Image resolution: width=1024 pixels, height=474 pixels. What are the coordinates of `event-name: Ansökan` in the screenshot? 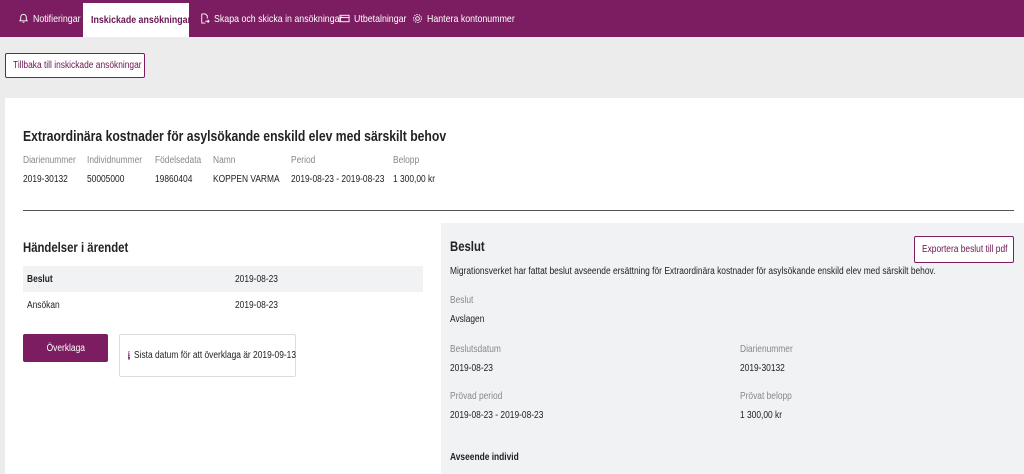 It's located at (46, 305).